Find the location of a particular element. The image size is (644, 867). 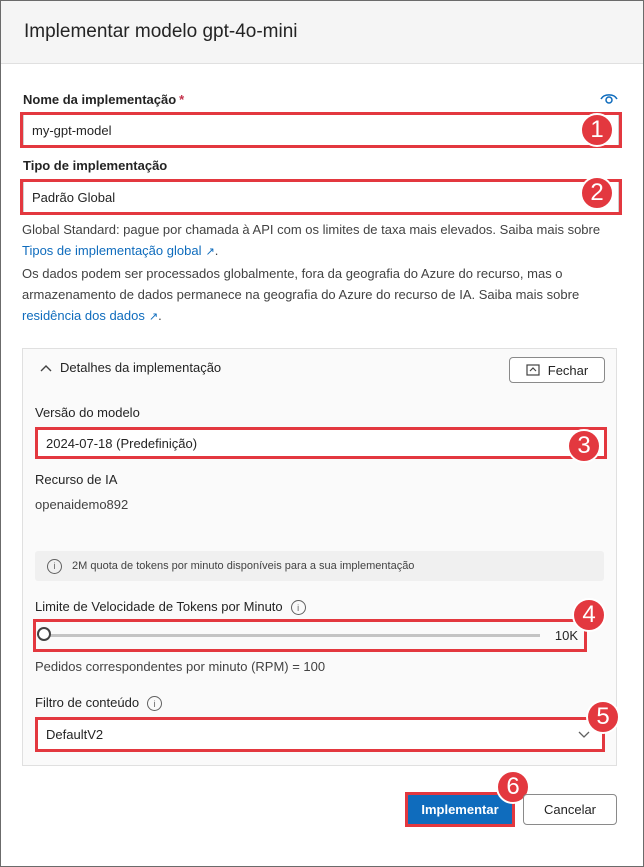

model-version-label: Versão do modelo is located at coordinates (87, 412).